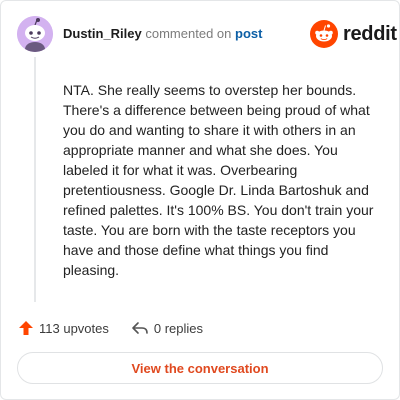 This screenshot has height=400, width=400. Describe the element at coordinates (178, 328) in the screenshot. I see `reply-count: 0 replies` at that location.